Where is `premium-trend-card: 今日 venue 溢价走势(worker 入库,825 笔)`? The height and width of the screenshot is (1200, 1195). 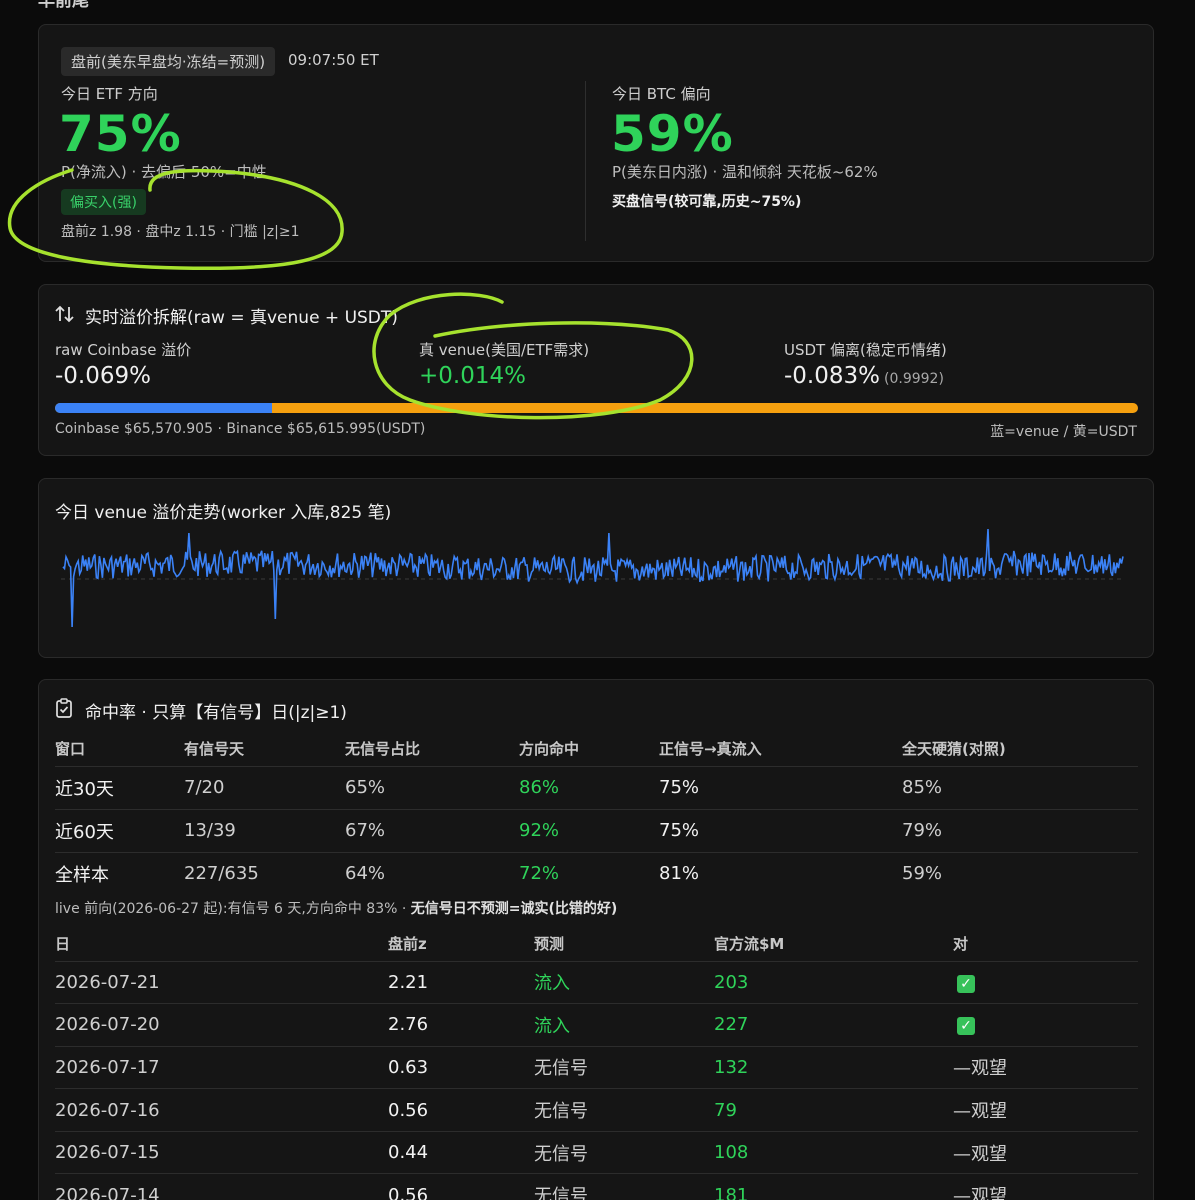 premium-trend-card: 今日 venue 溢价走势(worker 入库,825 笔) is located at coordinates (596, 568).